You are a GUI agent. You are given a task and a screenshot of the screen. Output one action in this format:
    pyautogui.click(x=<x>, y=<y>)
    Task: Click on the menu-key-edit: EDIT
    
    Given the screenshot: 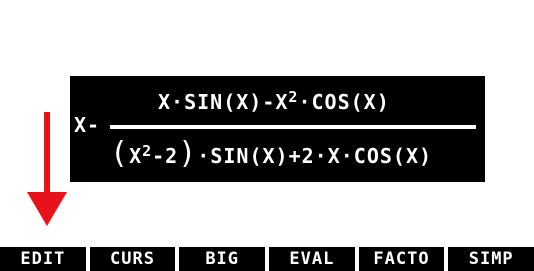 What is the action you would take?
    pyautogui.click(x=43, y=259)
    